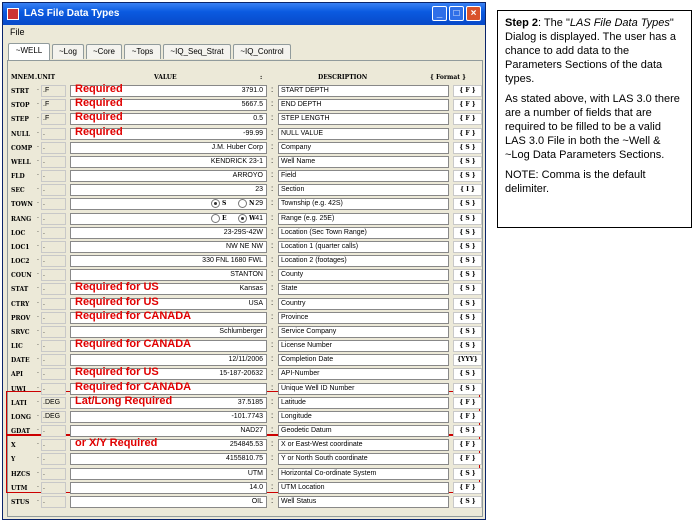 Image resolution: width=697 pixels, height=524 pixels. Describe the element at coordinates (363, 459) in the screenshot. I see `description-field: Y or North South coordinate` at that location.